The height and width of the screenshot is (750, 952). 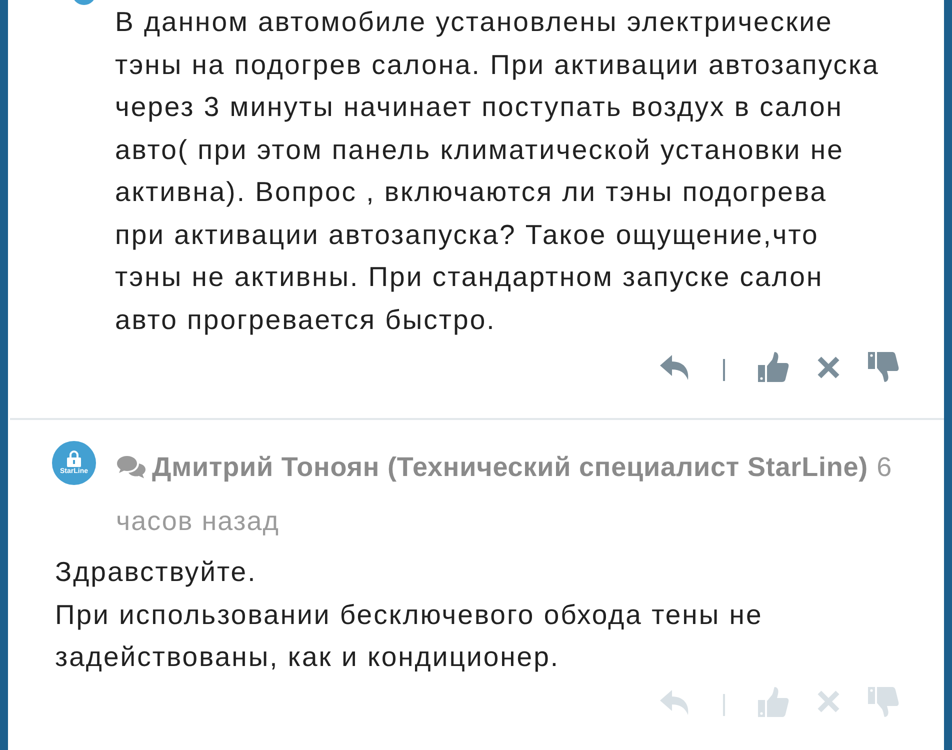 What do you see at coordinates (74, 458) in the screenshot?
I see `lock-icon` at bounding box center [74, 458].